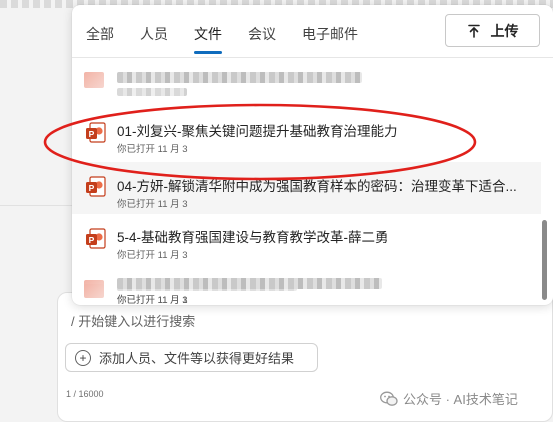  What do you see at coordinates (257, 131) in the screenshot?
I see `file-title: 01-刘复兴-聚焦关键问题提升基础教育治理能力` at bounding box center [257, 131].